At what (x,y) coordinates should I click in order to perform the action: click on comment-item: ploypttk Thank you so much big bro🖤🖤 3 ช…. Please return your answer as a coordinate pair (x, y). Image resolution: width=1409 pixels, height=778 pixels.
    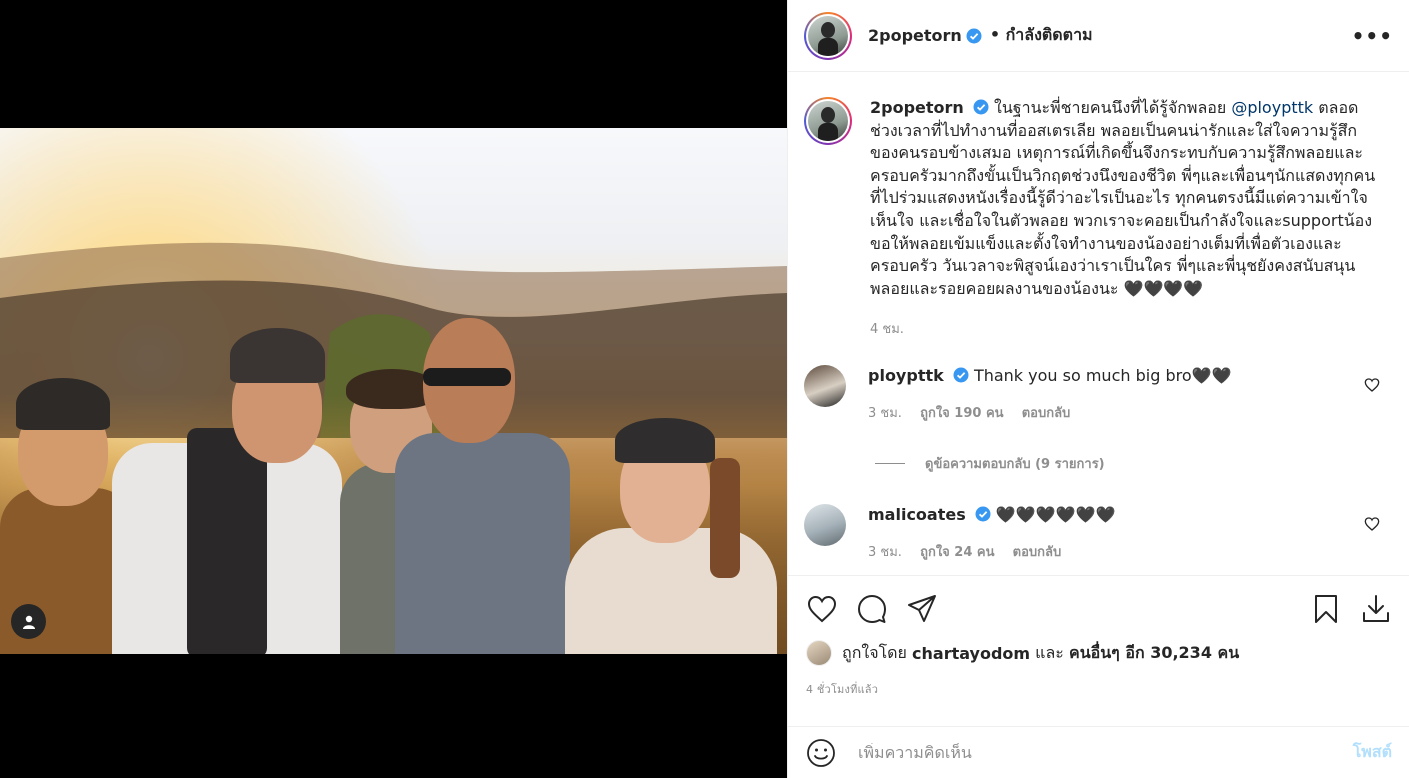
    Looking at the image, I should click on (1099, 395).